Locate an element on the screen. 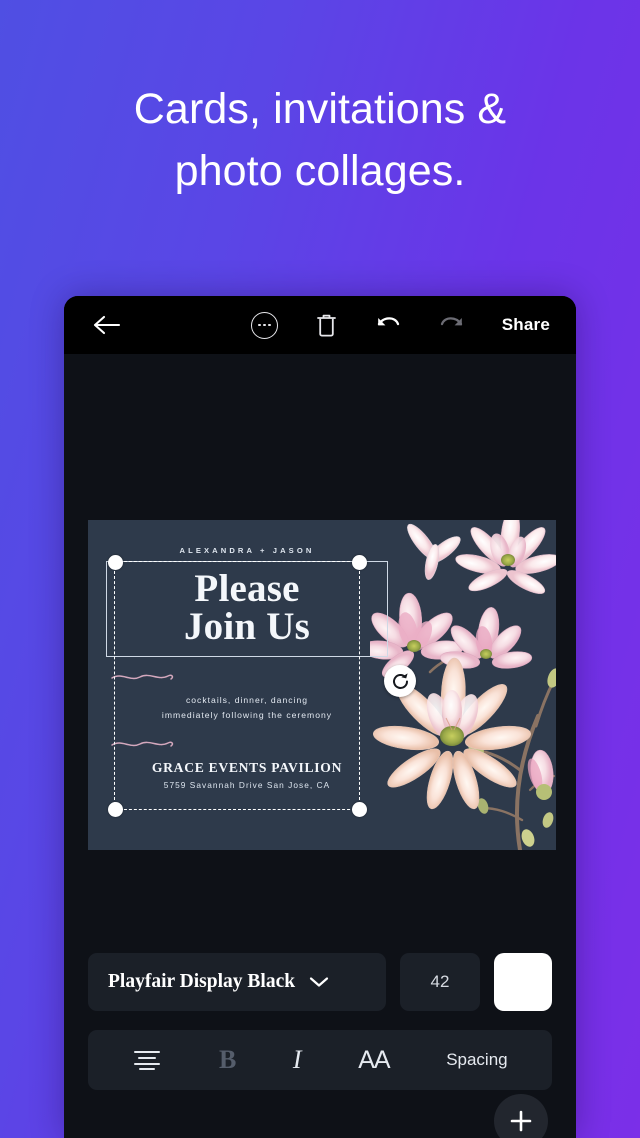 This screenshot has width=640, height=1138. headline-line-1: Cards, invitations & is located at coordinates (320, 109).